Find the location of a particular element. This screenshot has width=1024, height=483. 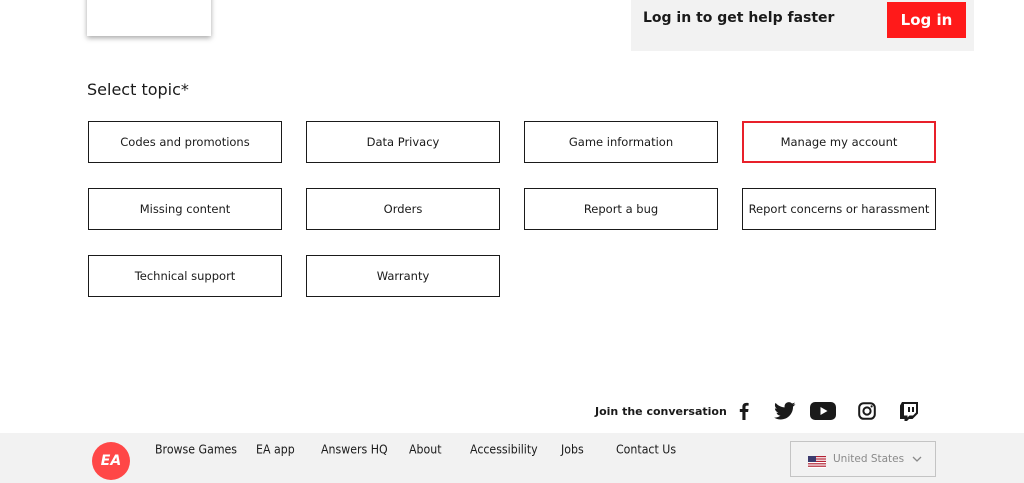

topic-button: Orders is located at coordinates (403, 209).